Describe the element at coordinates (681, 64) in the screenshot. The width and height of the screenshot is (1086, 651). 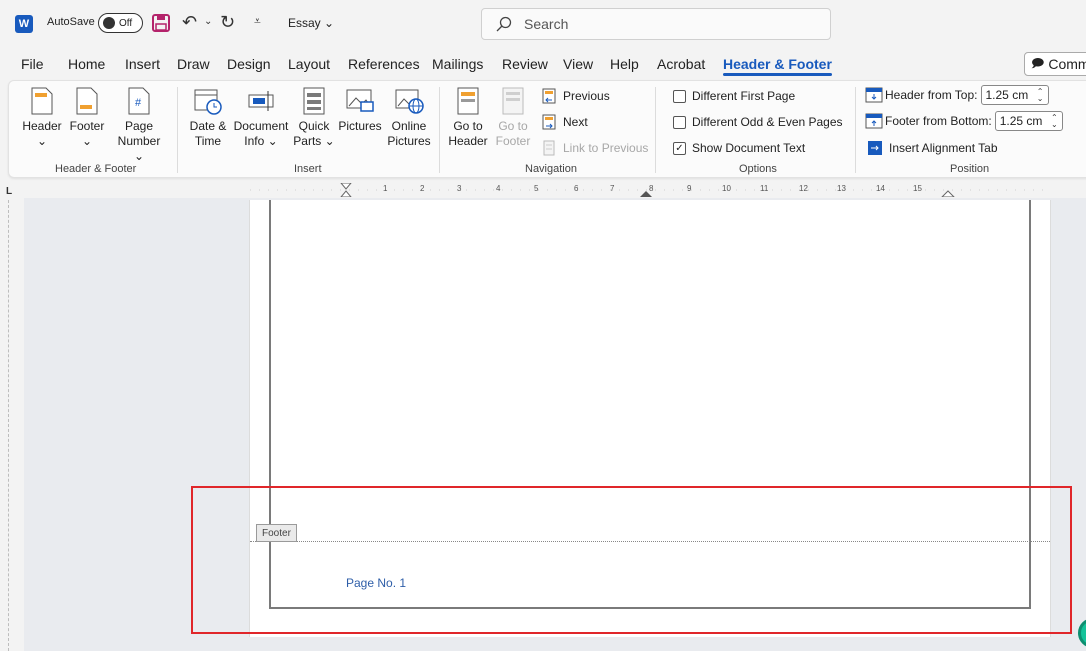
I see `tab-acrobat: Acrobat` at that location.